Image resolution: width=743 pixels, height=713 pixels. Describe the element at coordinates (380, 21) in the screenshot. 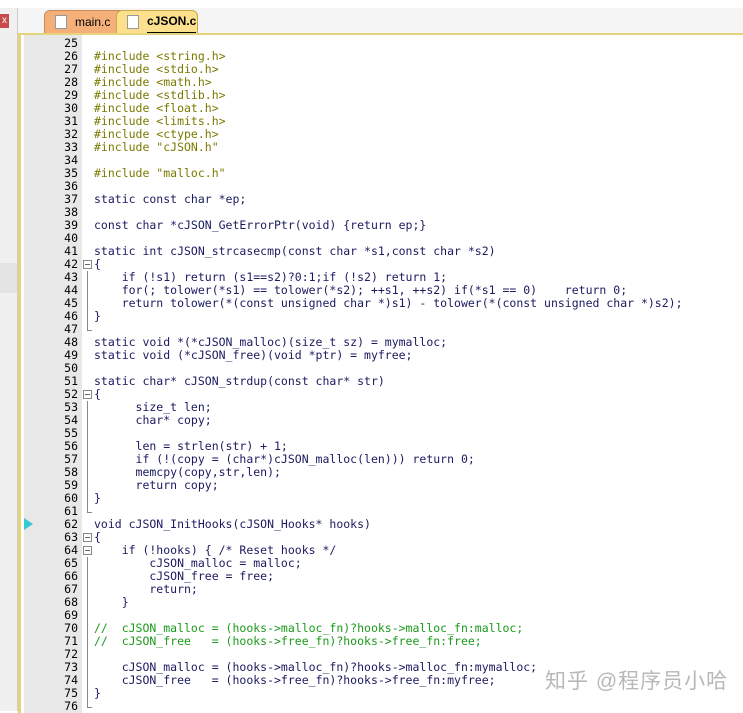

I see `tab-bar: main.c cJSON.c` at that location.